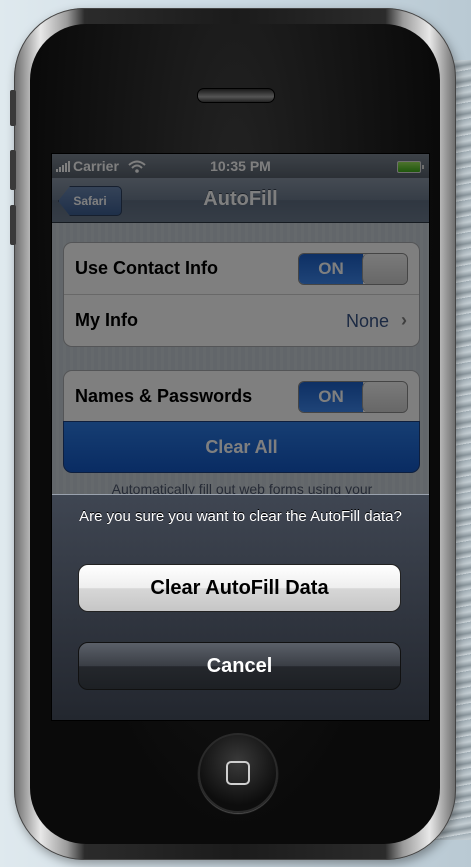  Describe the element at coordinates (236, 95) in the screenshot. I see `earpiece-speaker` at that location.